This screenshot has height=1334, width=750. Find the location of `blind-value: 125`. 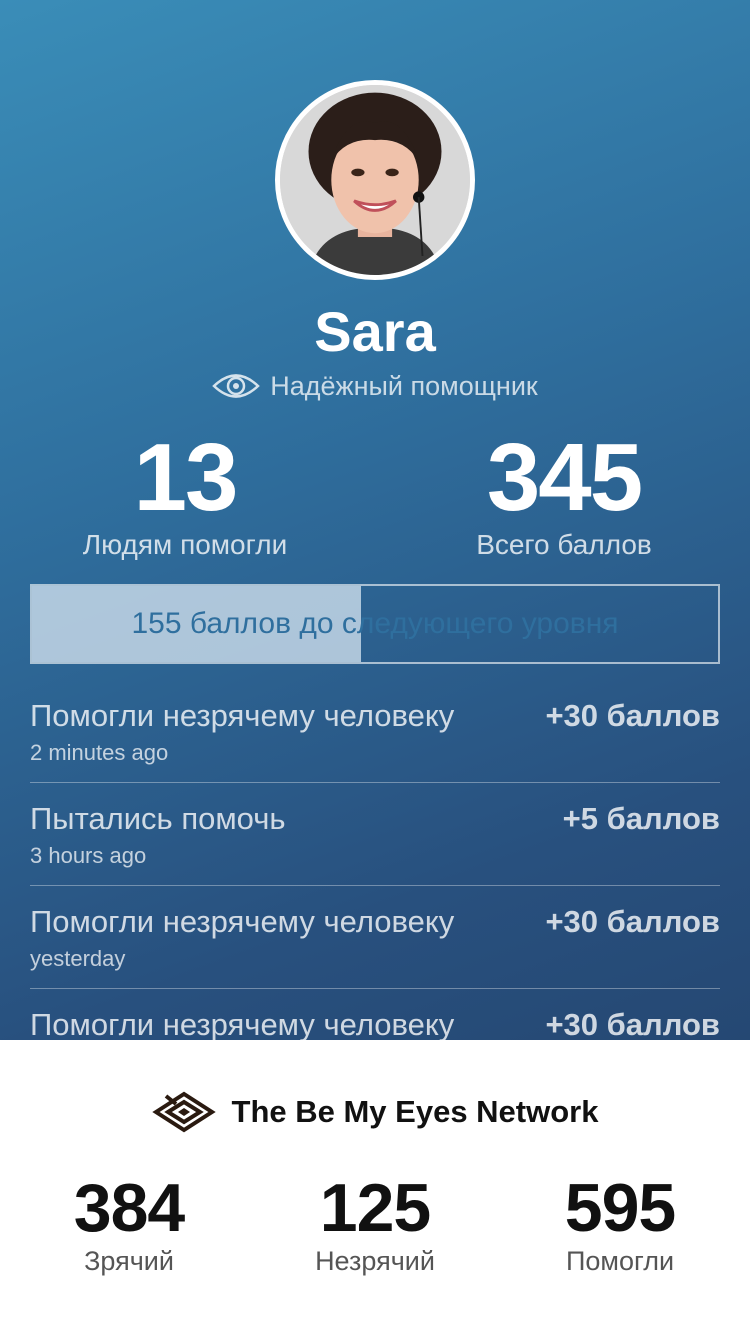

blind-value: 125 is located at coordinates (375, 1208).